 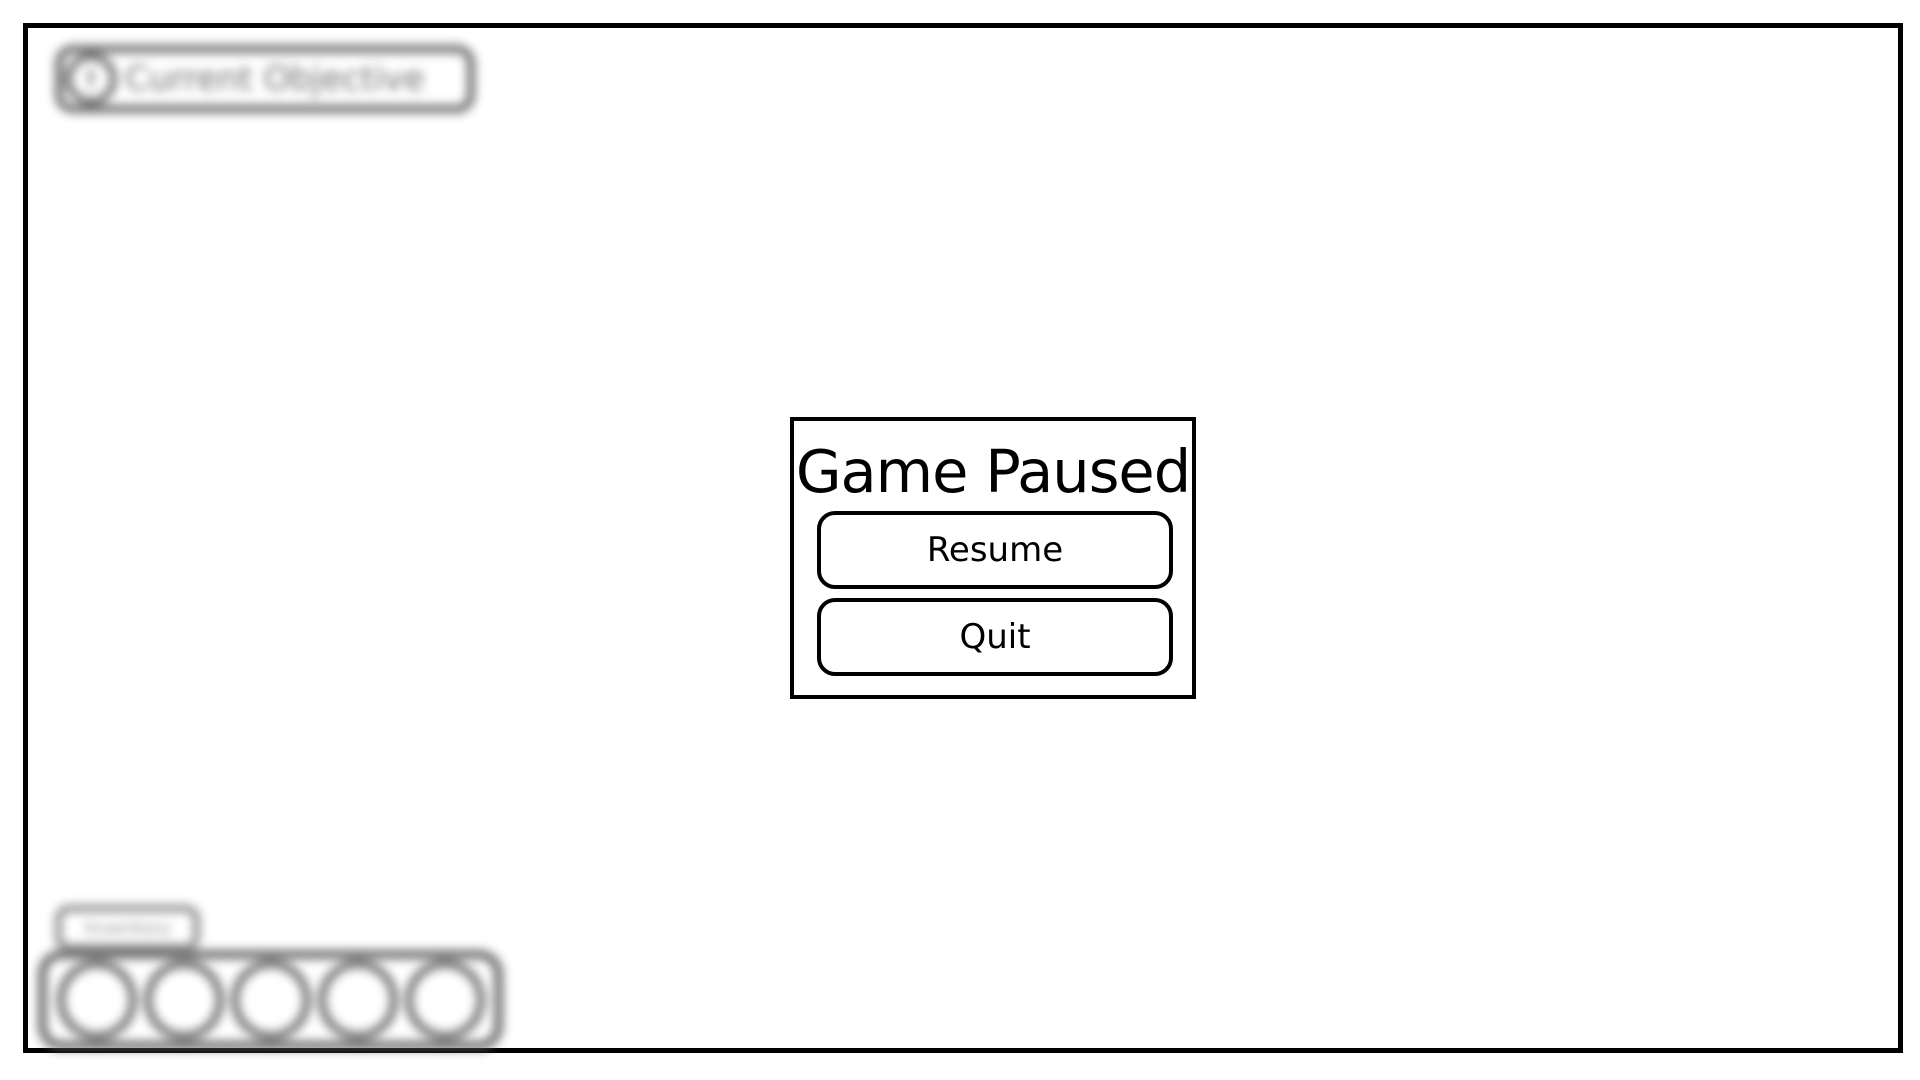 What do you see at coordinates (127, 928) in the screenshot?
I see `inventory-label: Inventory` at bounding box center [127, 928].